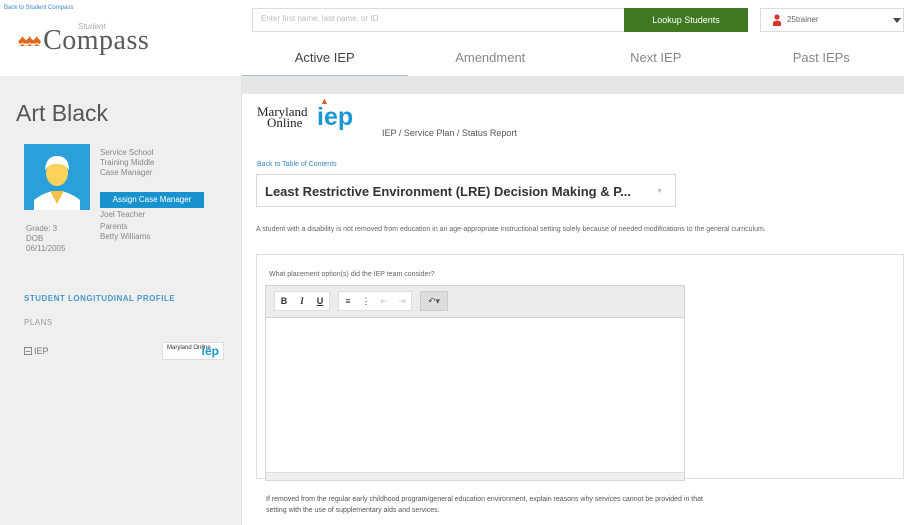 The height and width of the screenshot is (525, 904). Describe the element at coordinates (449, 133) in the screenshot. I see `document-title: IEP / Service Plan / Status Report` at that location.